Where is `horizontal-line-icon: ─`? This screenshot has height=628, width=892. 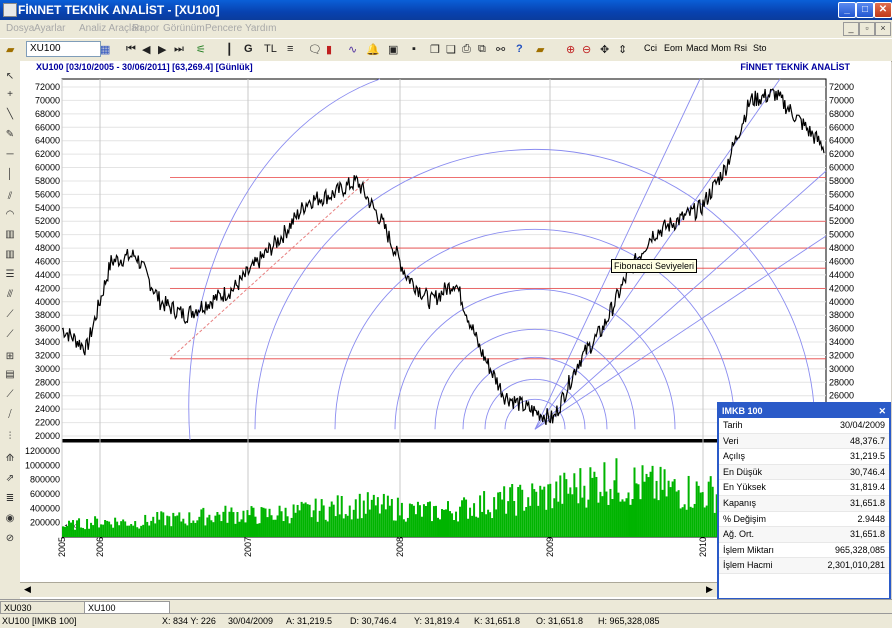
horizontal-line-icon: ─ is located at coordinates (10, 155).